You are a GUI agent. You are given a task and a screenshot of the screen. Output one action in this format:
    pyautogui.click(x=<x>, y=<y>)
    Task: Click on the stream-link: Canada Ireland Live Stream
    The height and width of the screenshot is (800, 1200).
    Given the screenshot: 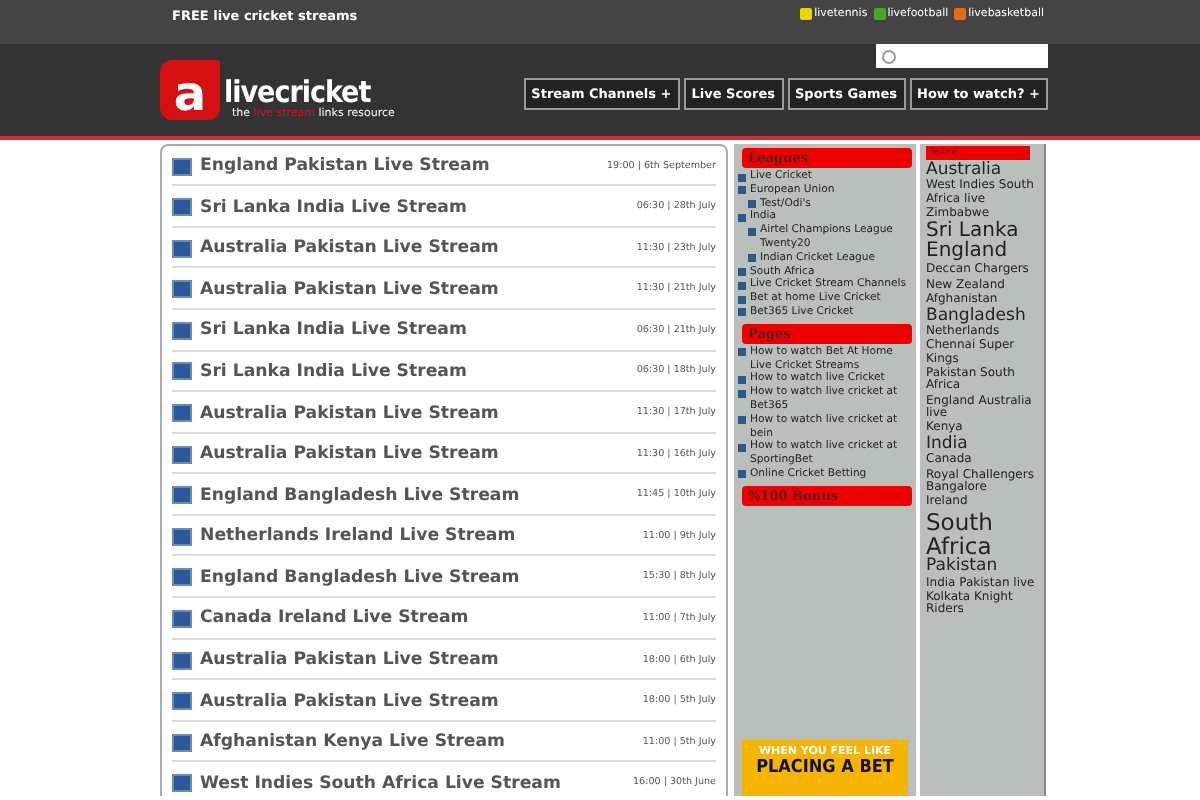 What is the action you would take?
    pyautogui.click(x=334, y=618)
    